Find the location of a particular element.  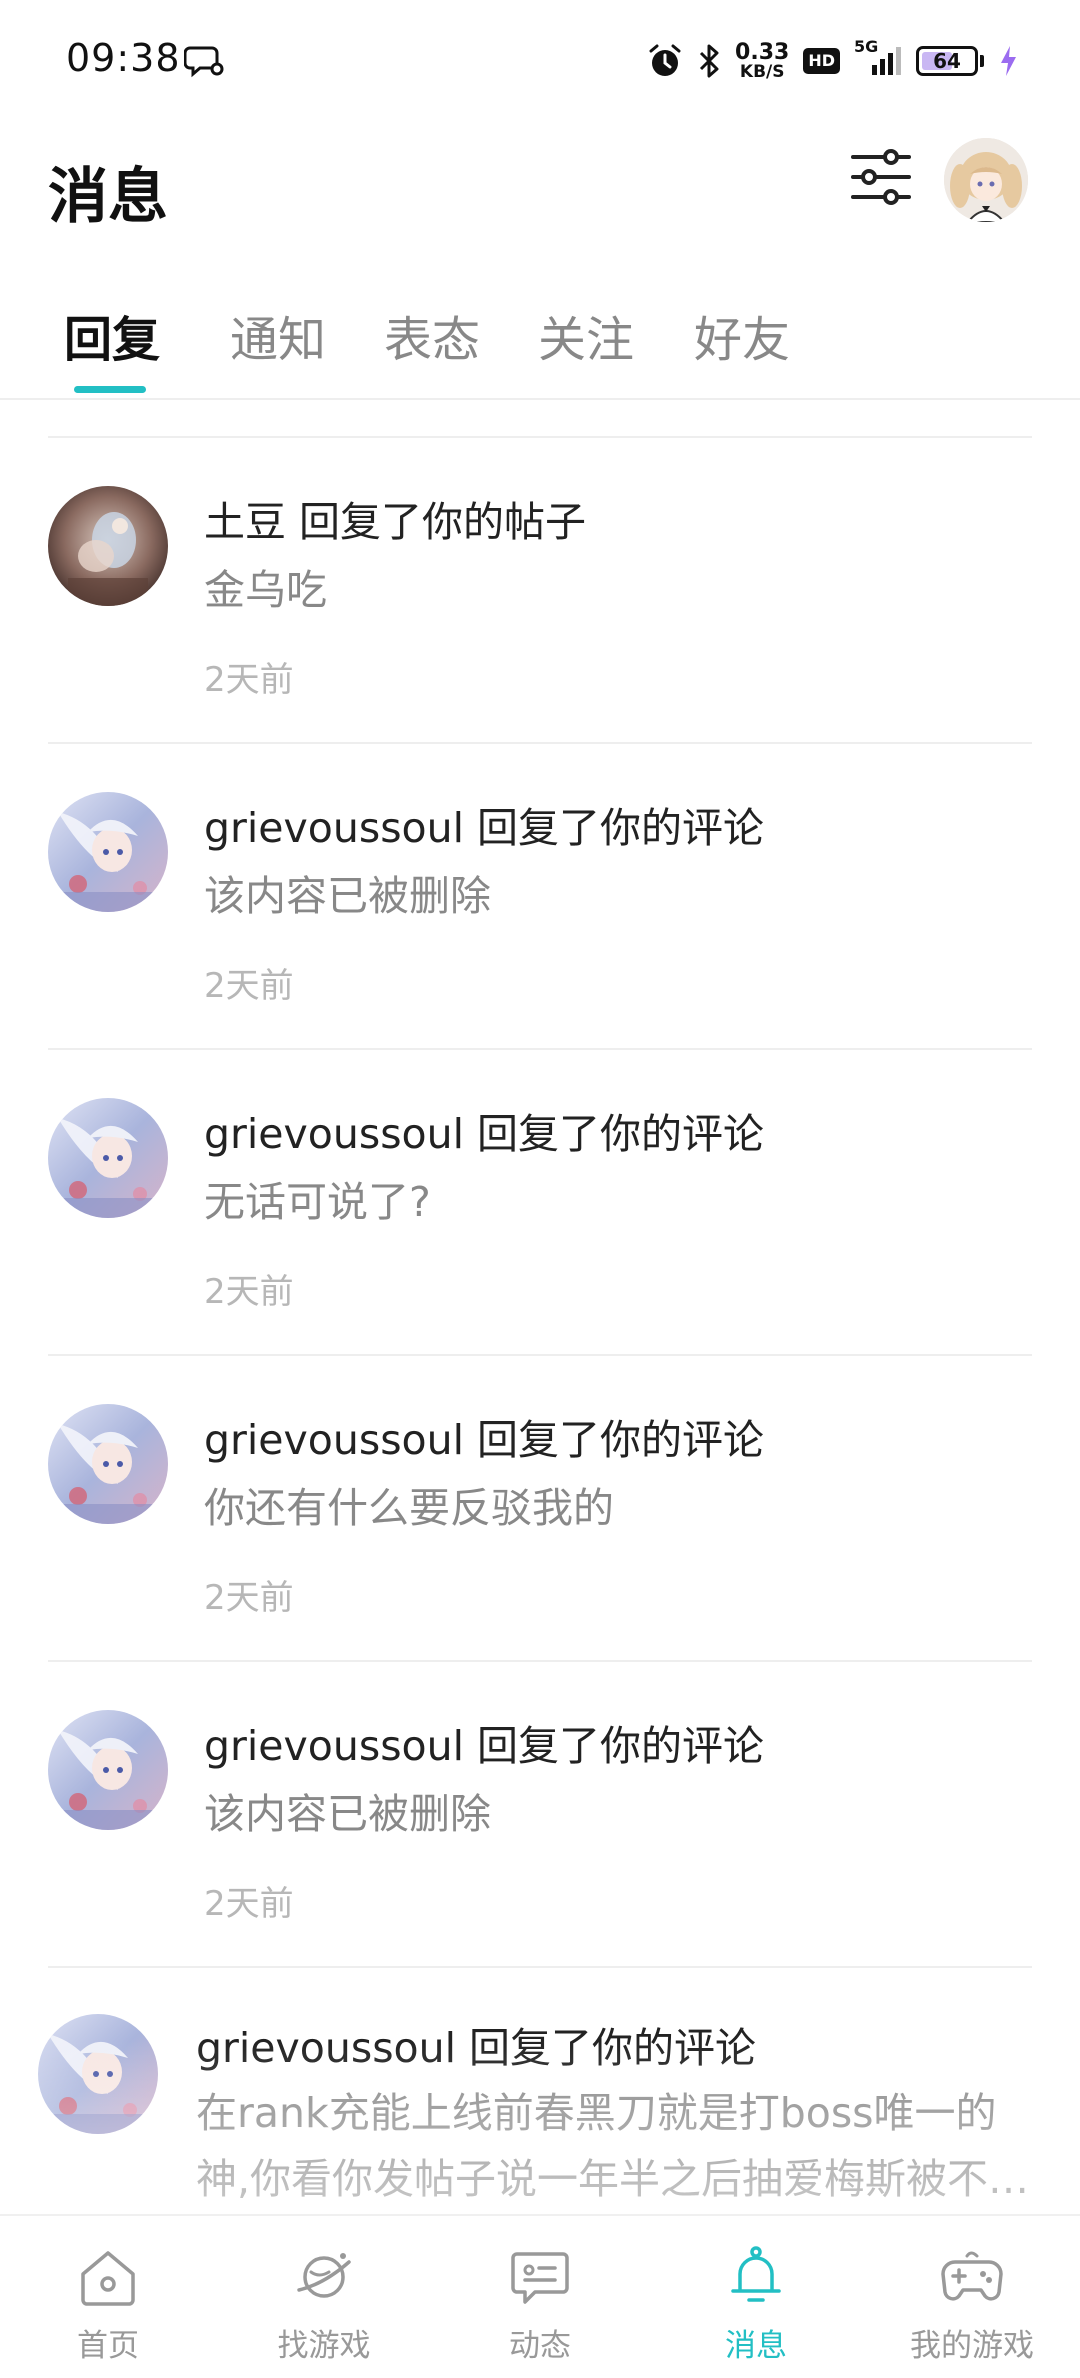

nav-label: 动态 is located at coordinates (540, 2346).